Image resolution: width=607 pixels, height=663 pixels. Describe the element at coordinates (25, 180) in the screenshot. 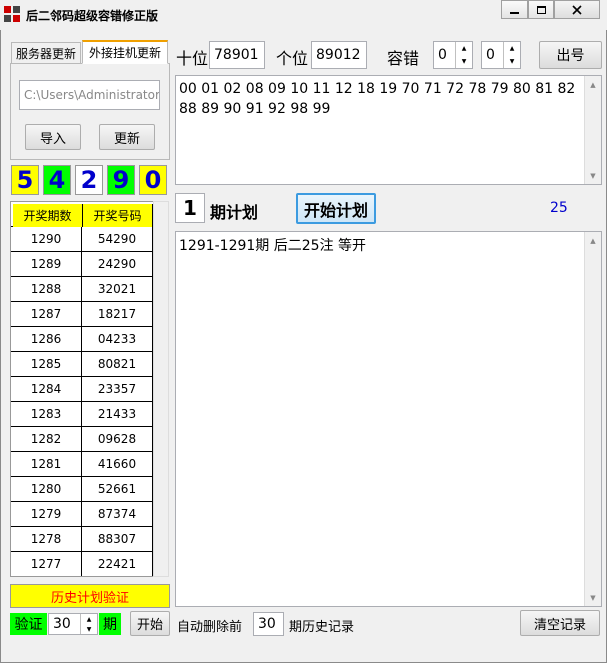

I see `digit-box-1: 5` at that location.